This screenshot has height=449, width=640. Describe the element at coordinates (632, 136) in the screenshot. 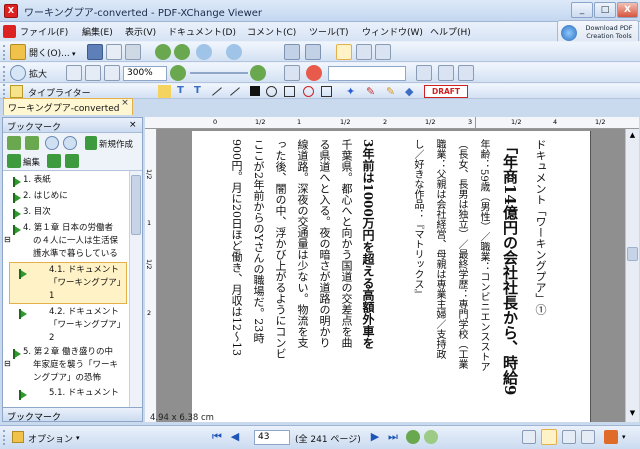

I see `scroll-up-icon: ▲` at that location.